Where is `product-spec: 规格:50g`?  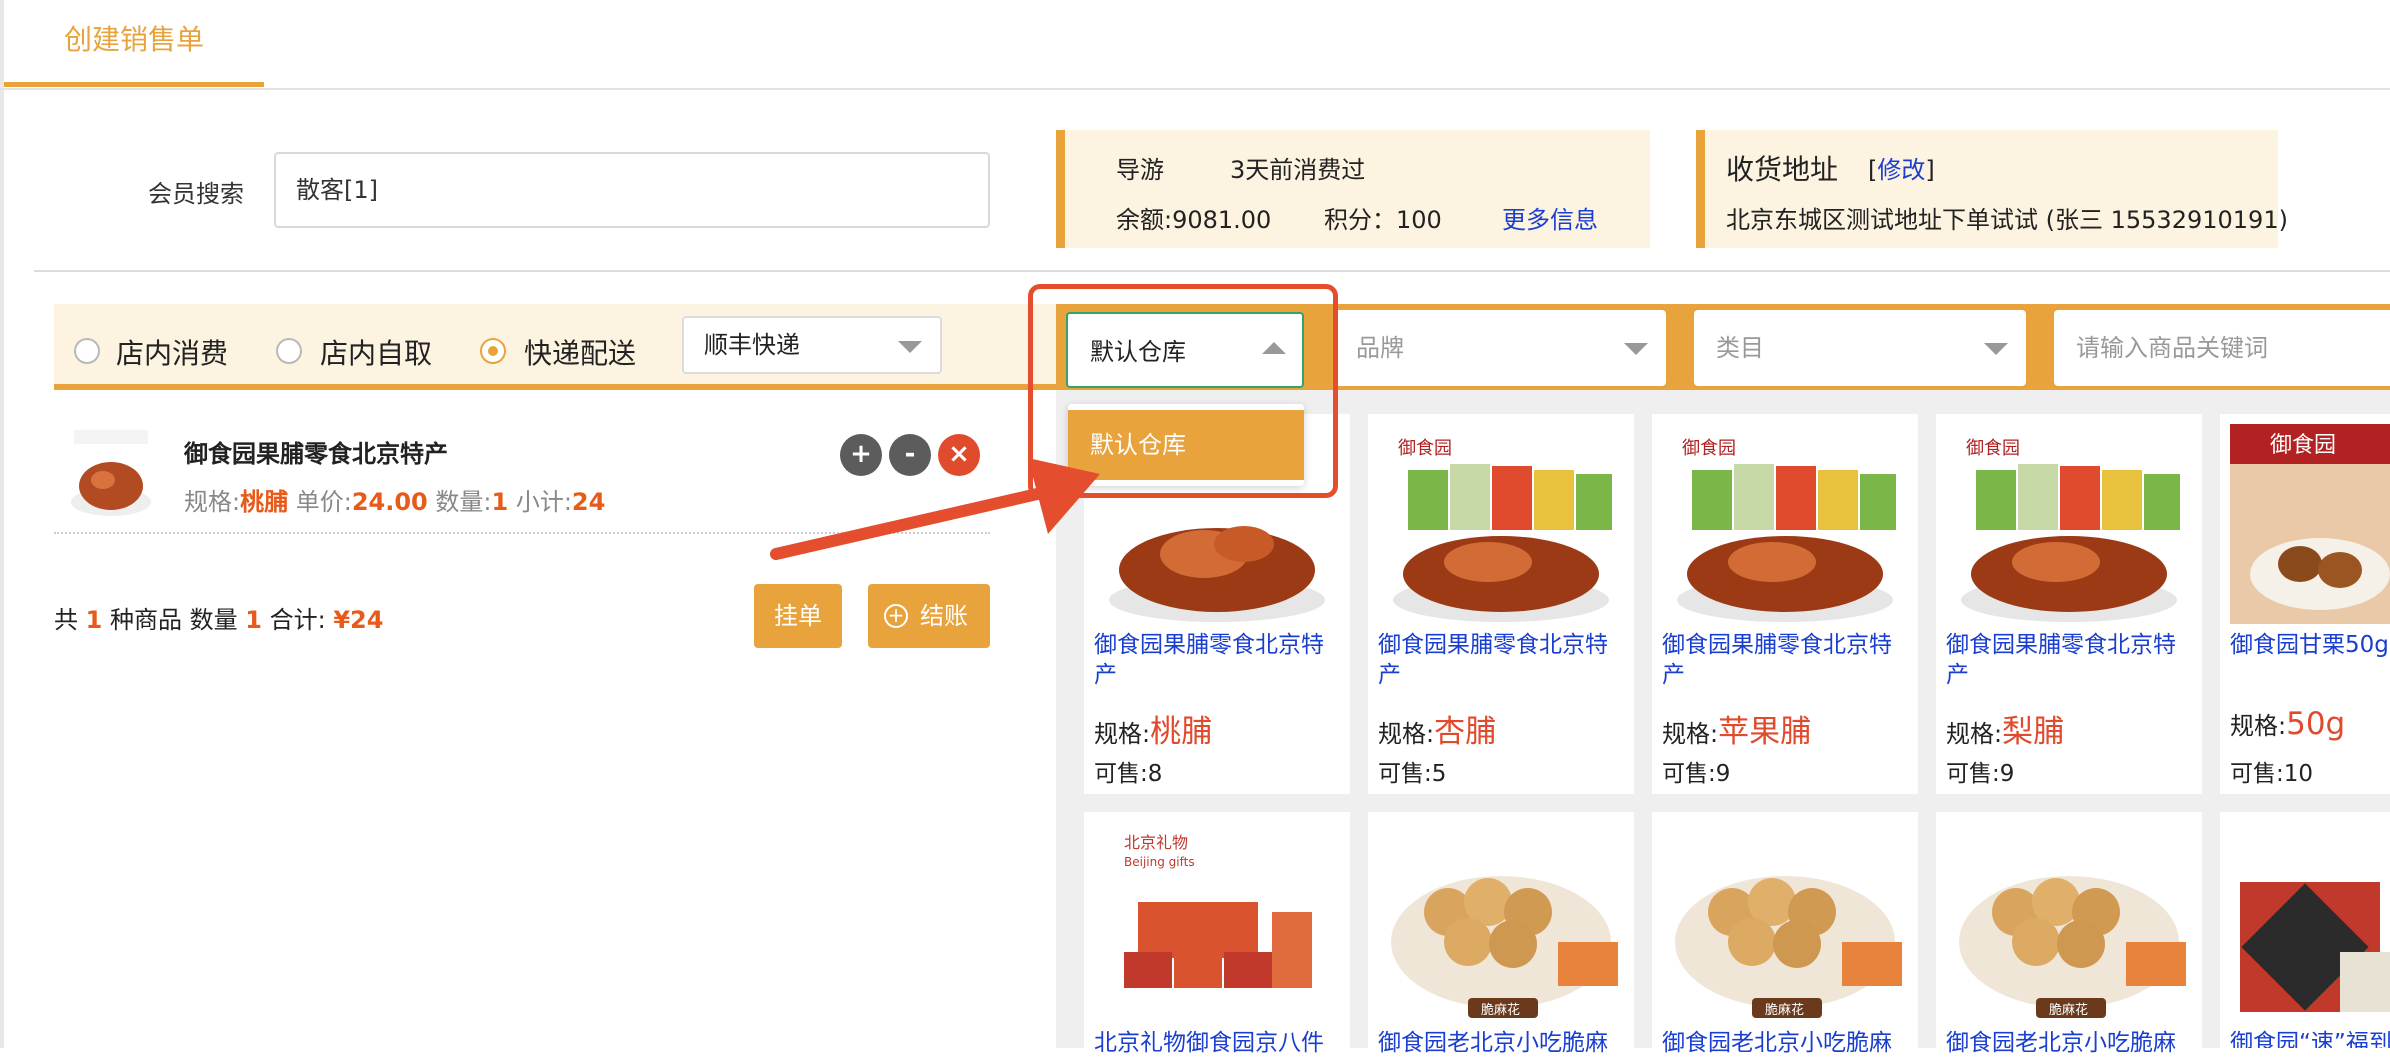
product-spec: 规格:50g is located at coordinates (2287, 724).